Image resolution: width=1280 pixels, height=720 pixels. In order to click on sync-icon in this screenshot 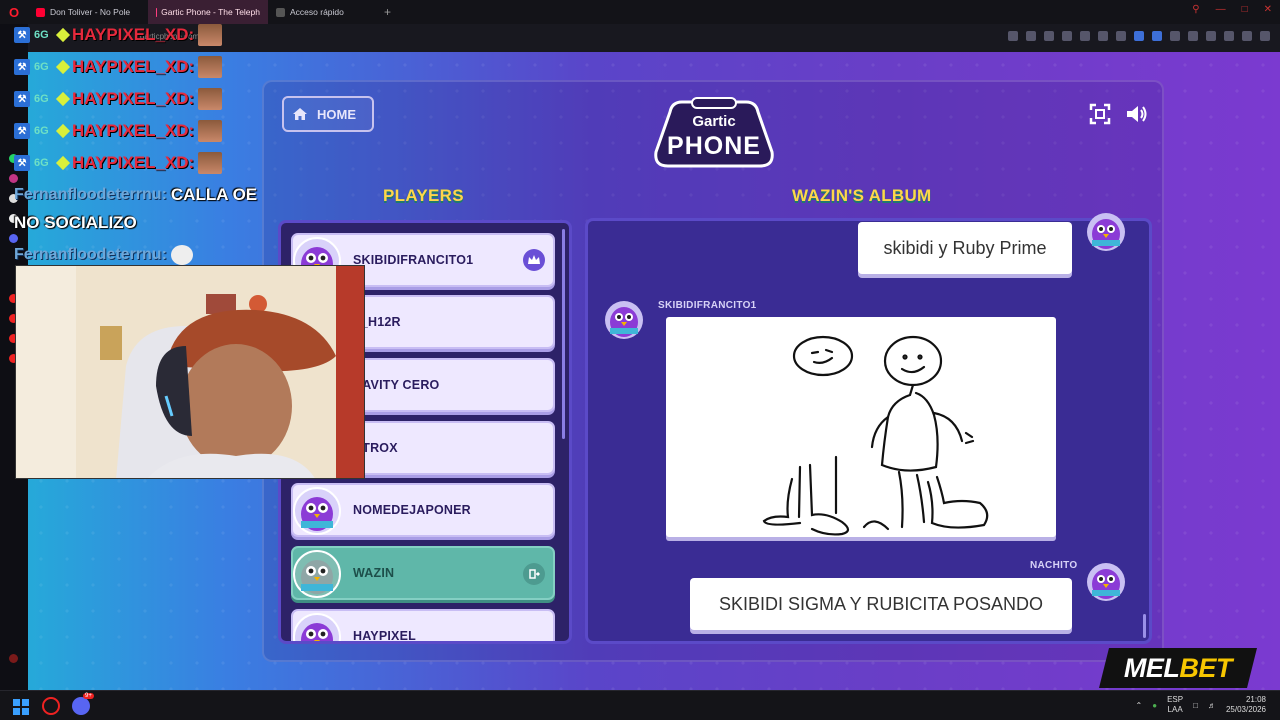, I will do `click(1229, 36)`.